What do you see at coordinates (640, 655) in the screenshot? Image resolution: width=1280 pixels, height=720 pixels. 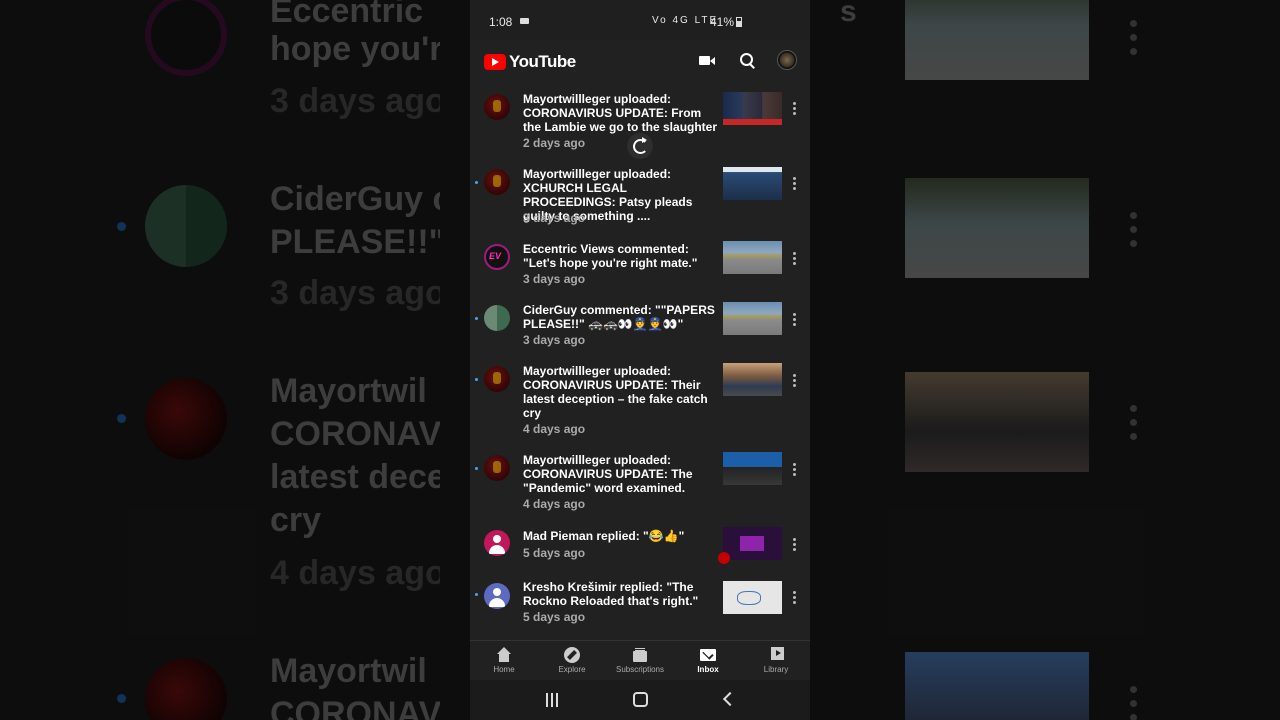 I see `subscriptions-icon` at bounding box center [640, 655].